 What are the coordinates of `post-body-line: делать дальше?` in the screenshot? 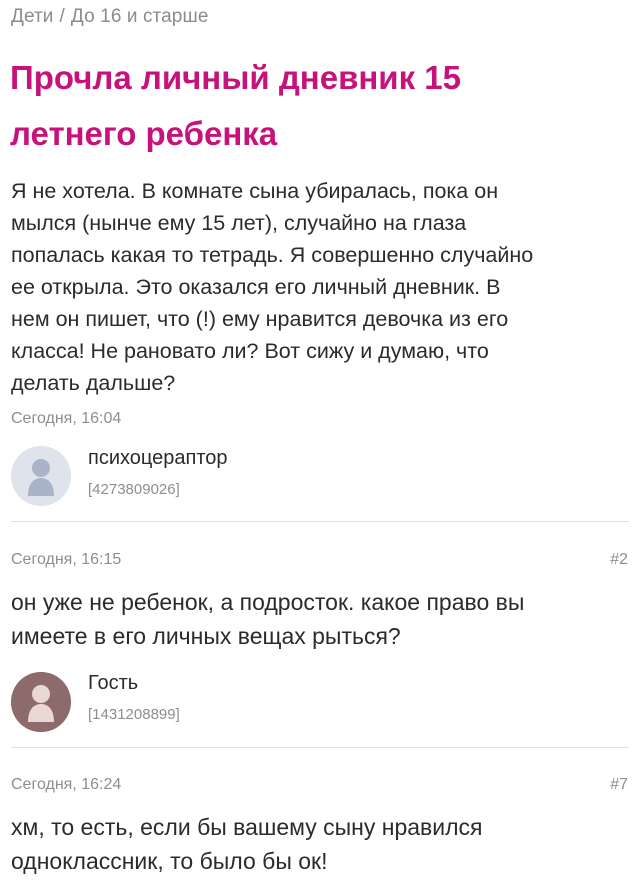 It's located at (93, 383).